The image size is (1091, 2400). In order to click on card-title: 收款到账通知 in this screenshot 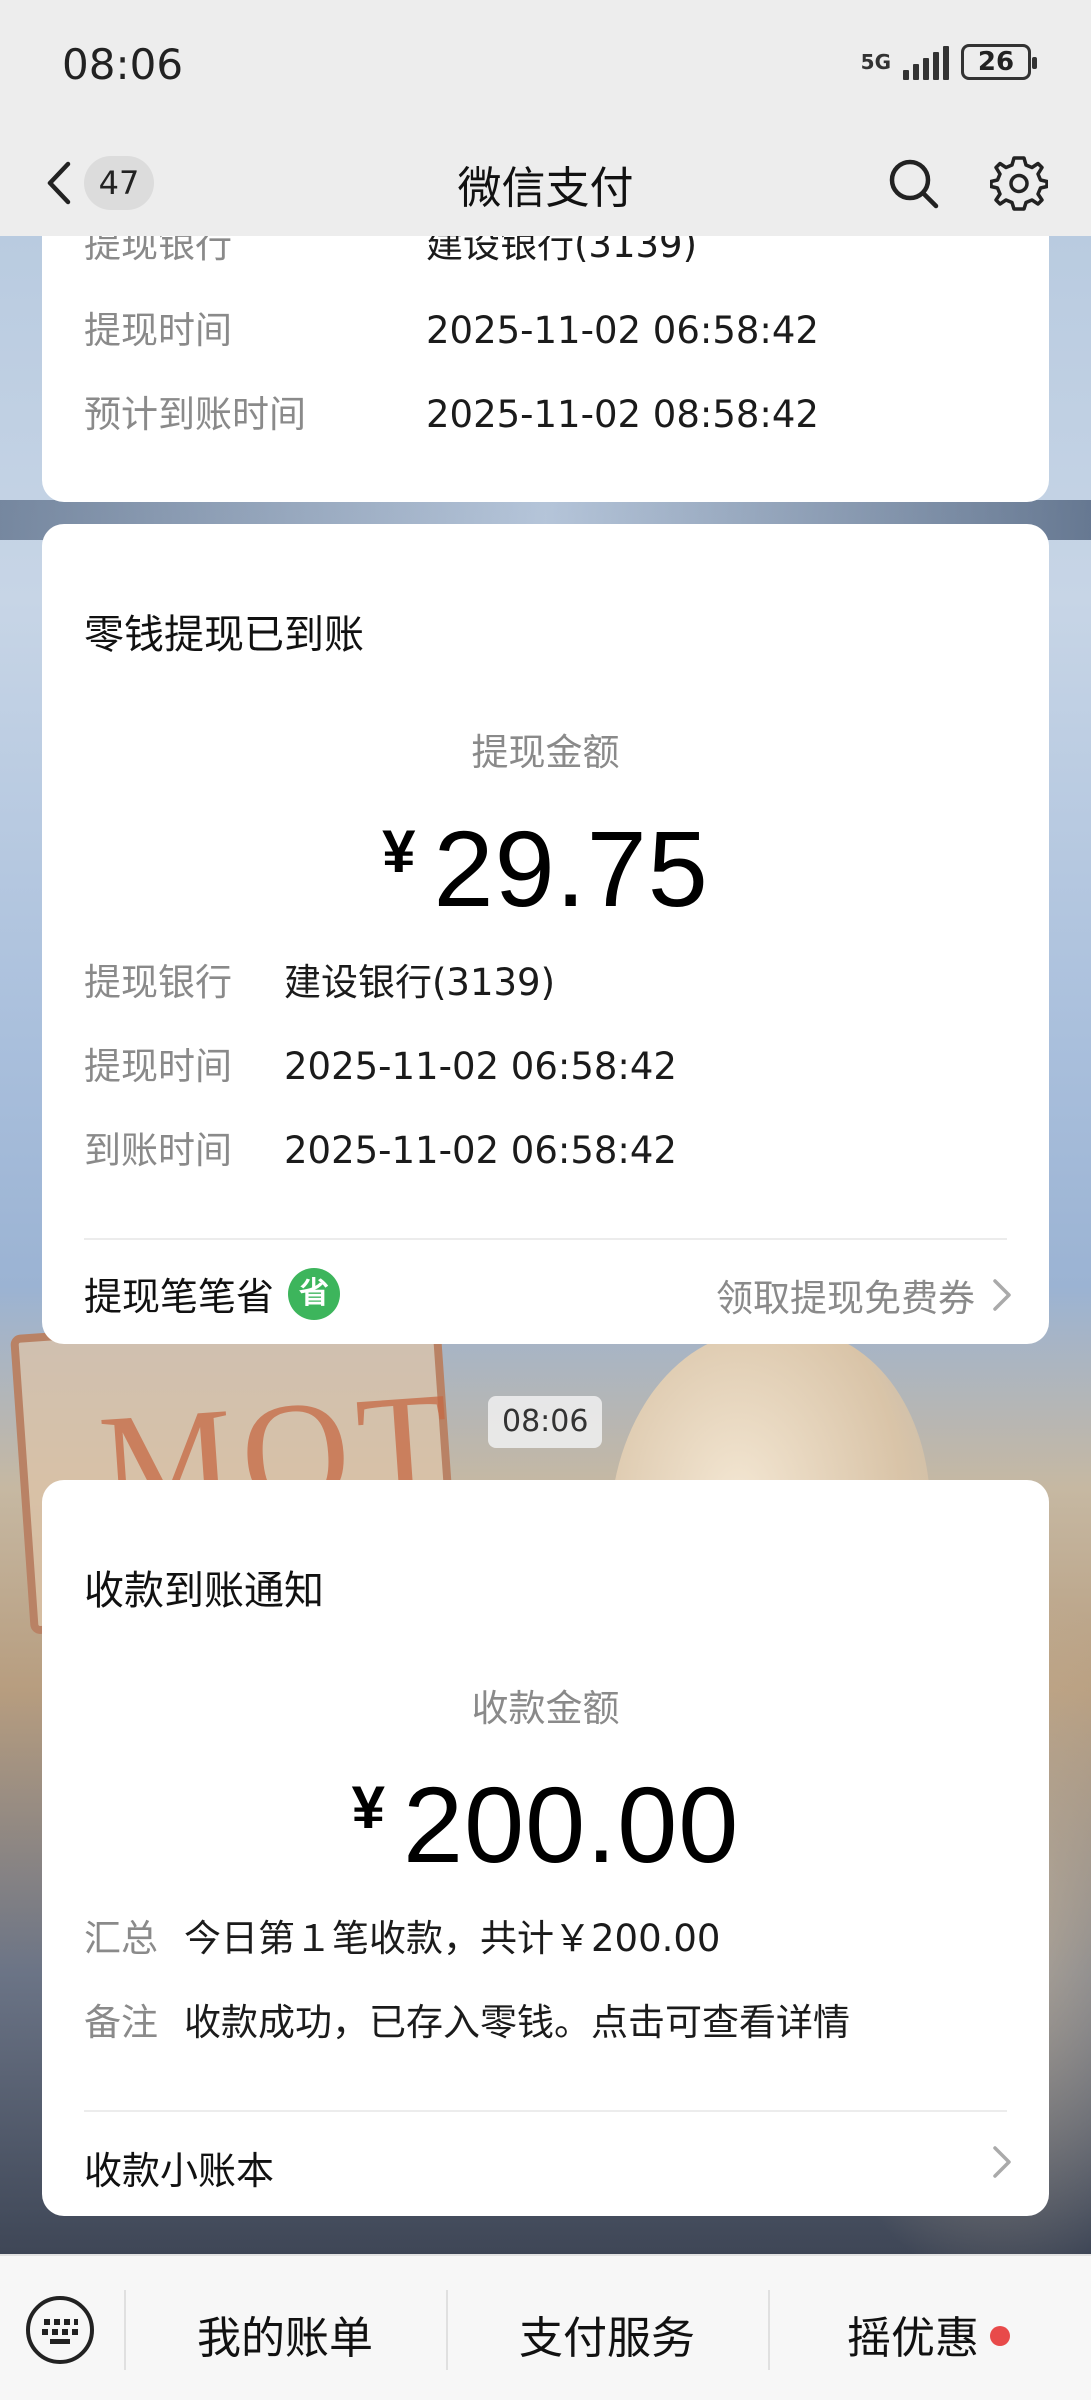, I will do `click(204, 1591)`.